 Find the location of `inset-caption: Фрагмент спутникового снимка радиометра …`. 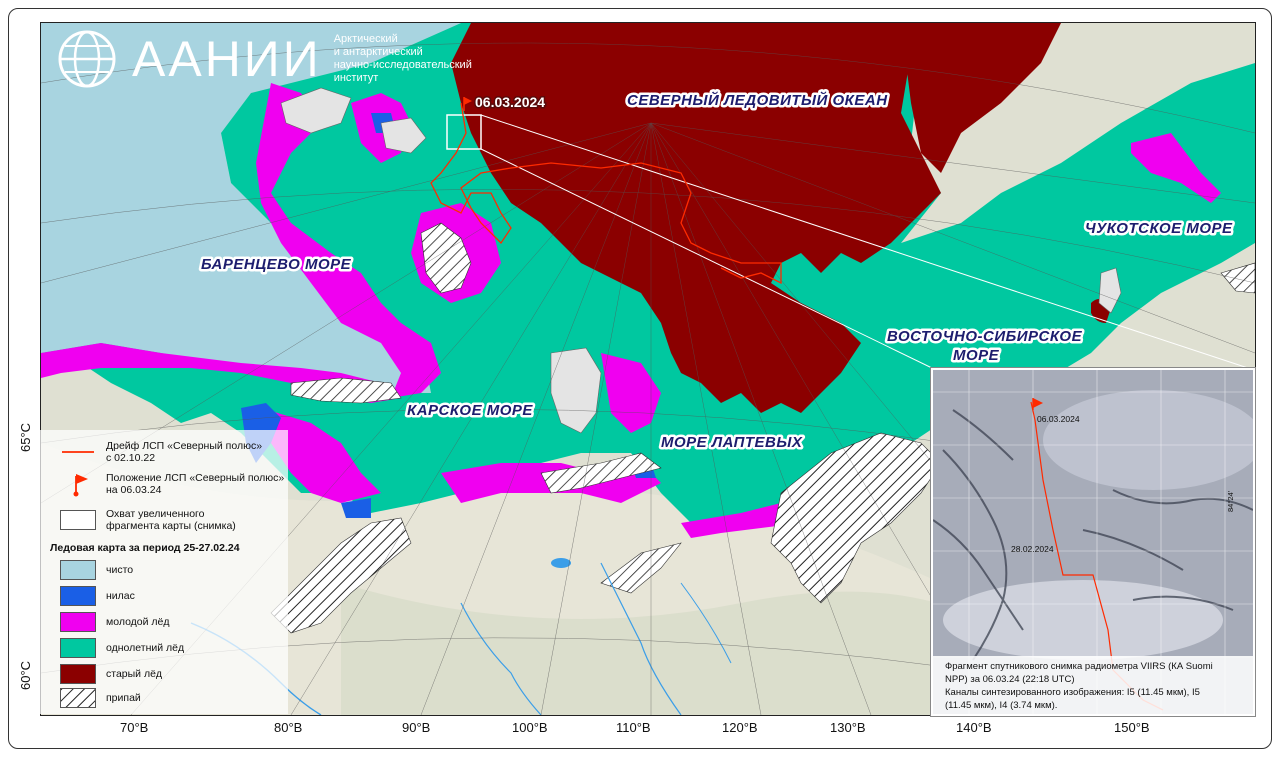

inset-caption: Фрагмент спутникового снимка радиометра … is located at coordinates (1093, 685).